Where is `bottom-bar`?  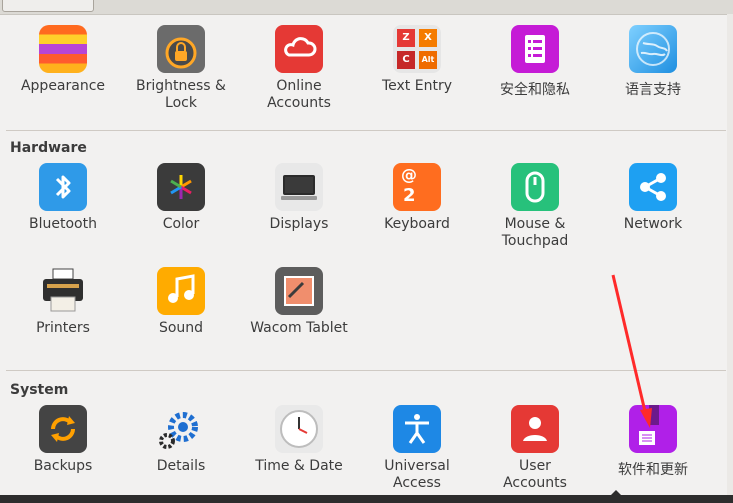
bottom-bar is located at coordinates (366, 499).